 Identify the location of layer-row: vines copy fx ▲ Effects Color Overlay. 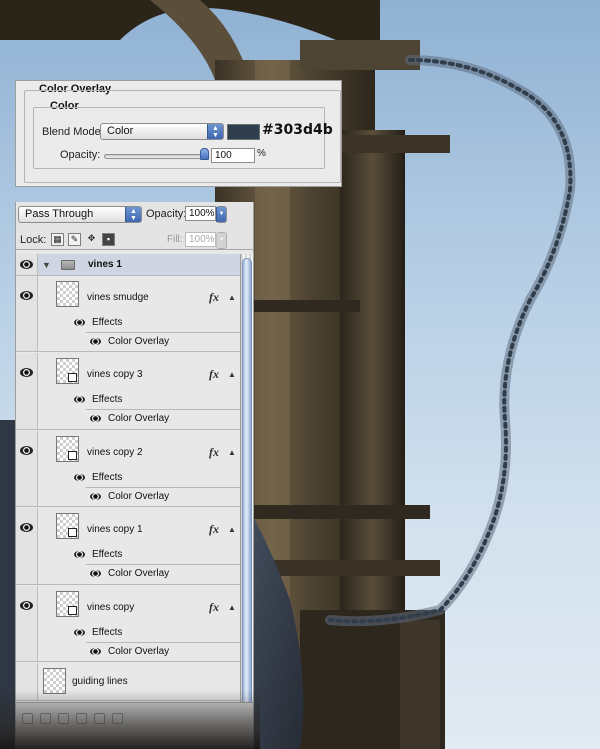
(128, 624).